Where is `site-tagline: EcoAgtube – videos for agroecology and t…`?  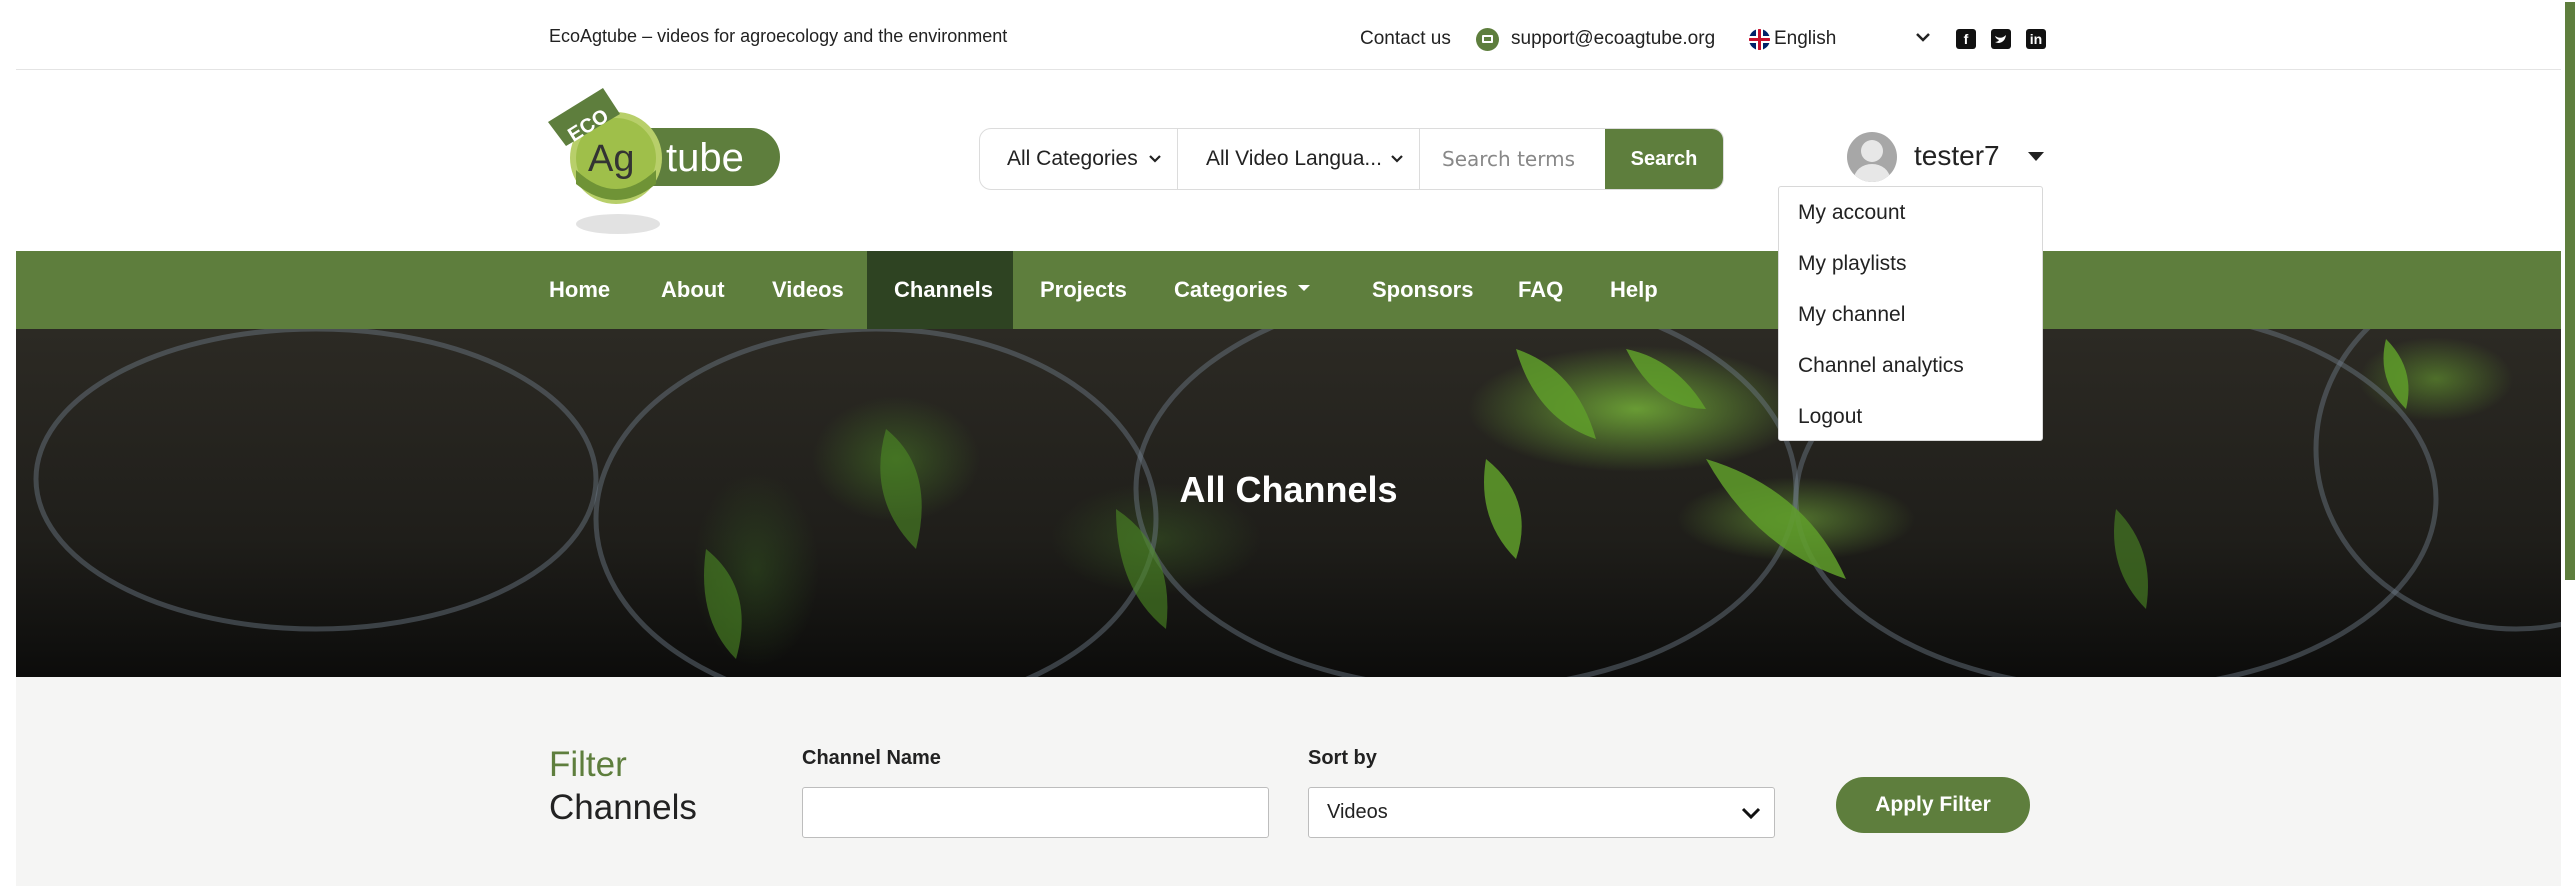
site-tagline: EcoAgtube – videos for agroecology and t… is located at coordinates (778, 36).